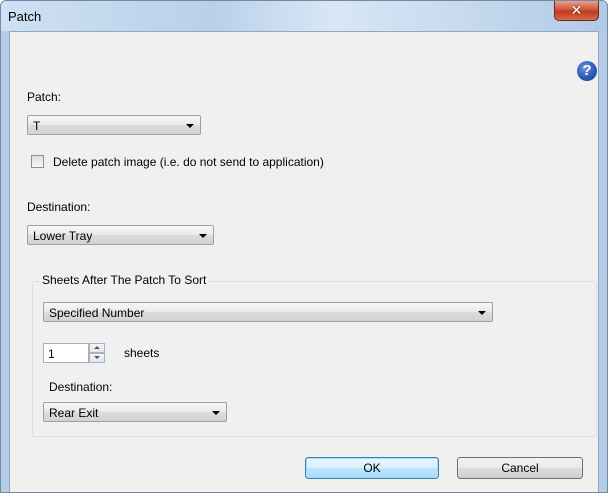  What do you see at coordinates (59, 207) in the screenshot?
I see `destination-label: Destination:` at bounding box center [59, 207].